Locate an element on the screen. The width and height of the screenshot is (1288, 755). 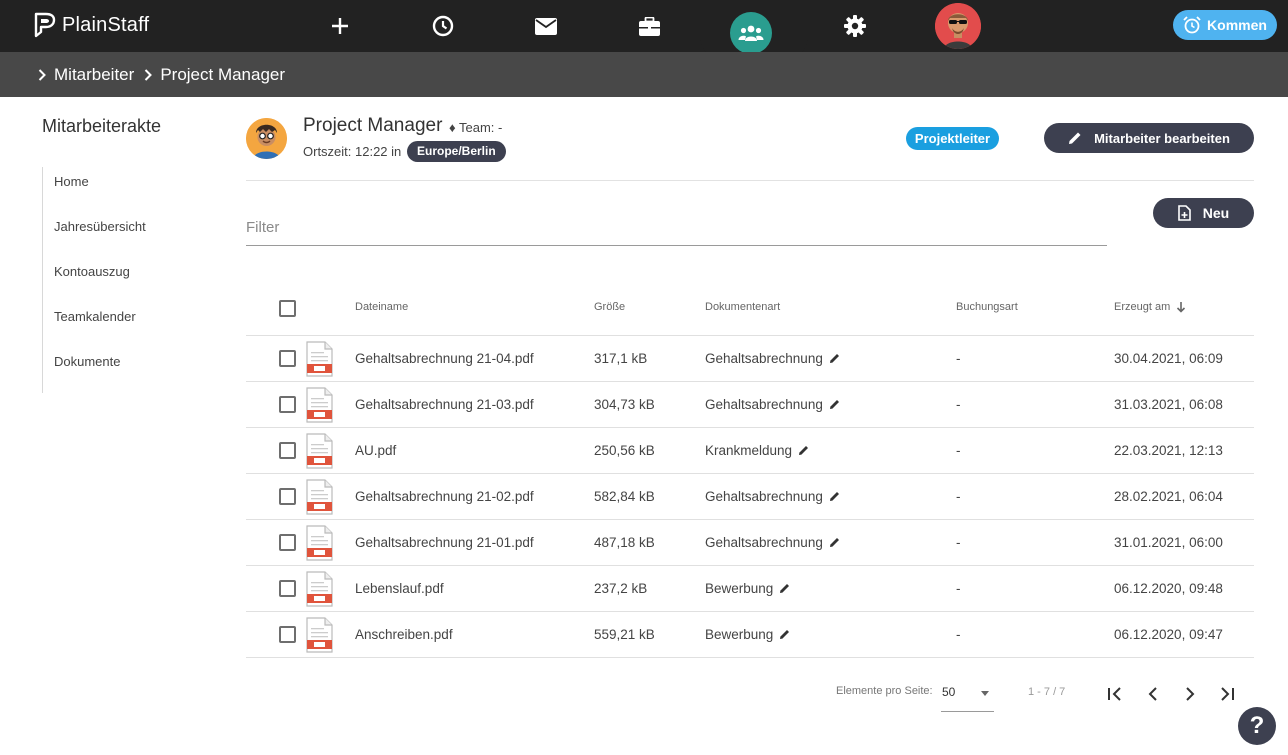
doctype-label: Bewerbung is located at coordinates (739, 588).